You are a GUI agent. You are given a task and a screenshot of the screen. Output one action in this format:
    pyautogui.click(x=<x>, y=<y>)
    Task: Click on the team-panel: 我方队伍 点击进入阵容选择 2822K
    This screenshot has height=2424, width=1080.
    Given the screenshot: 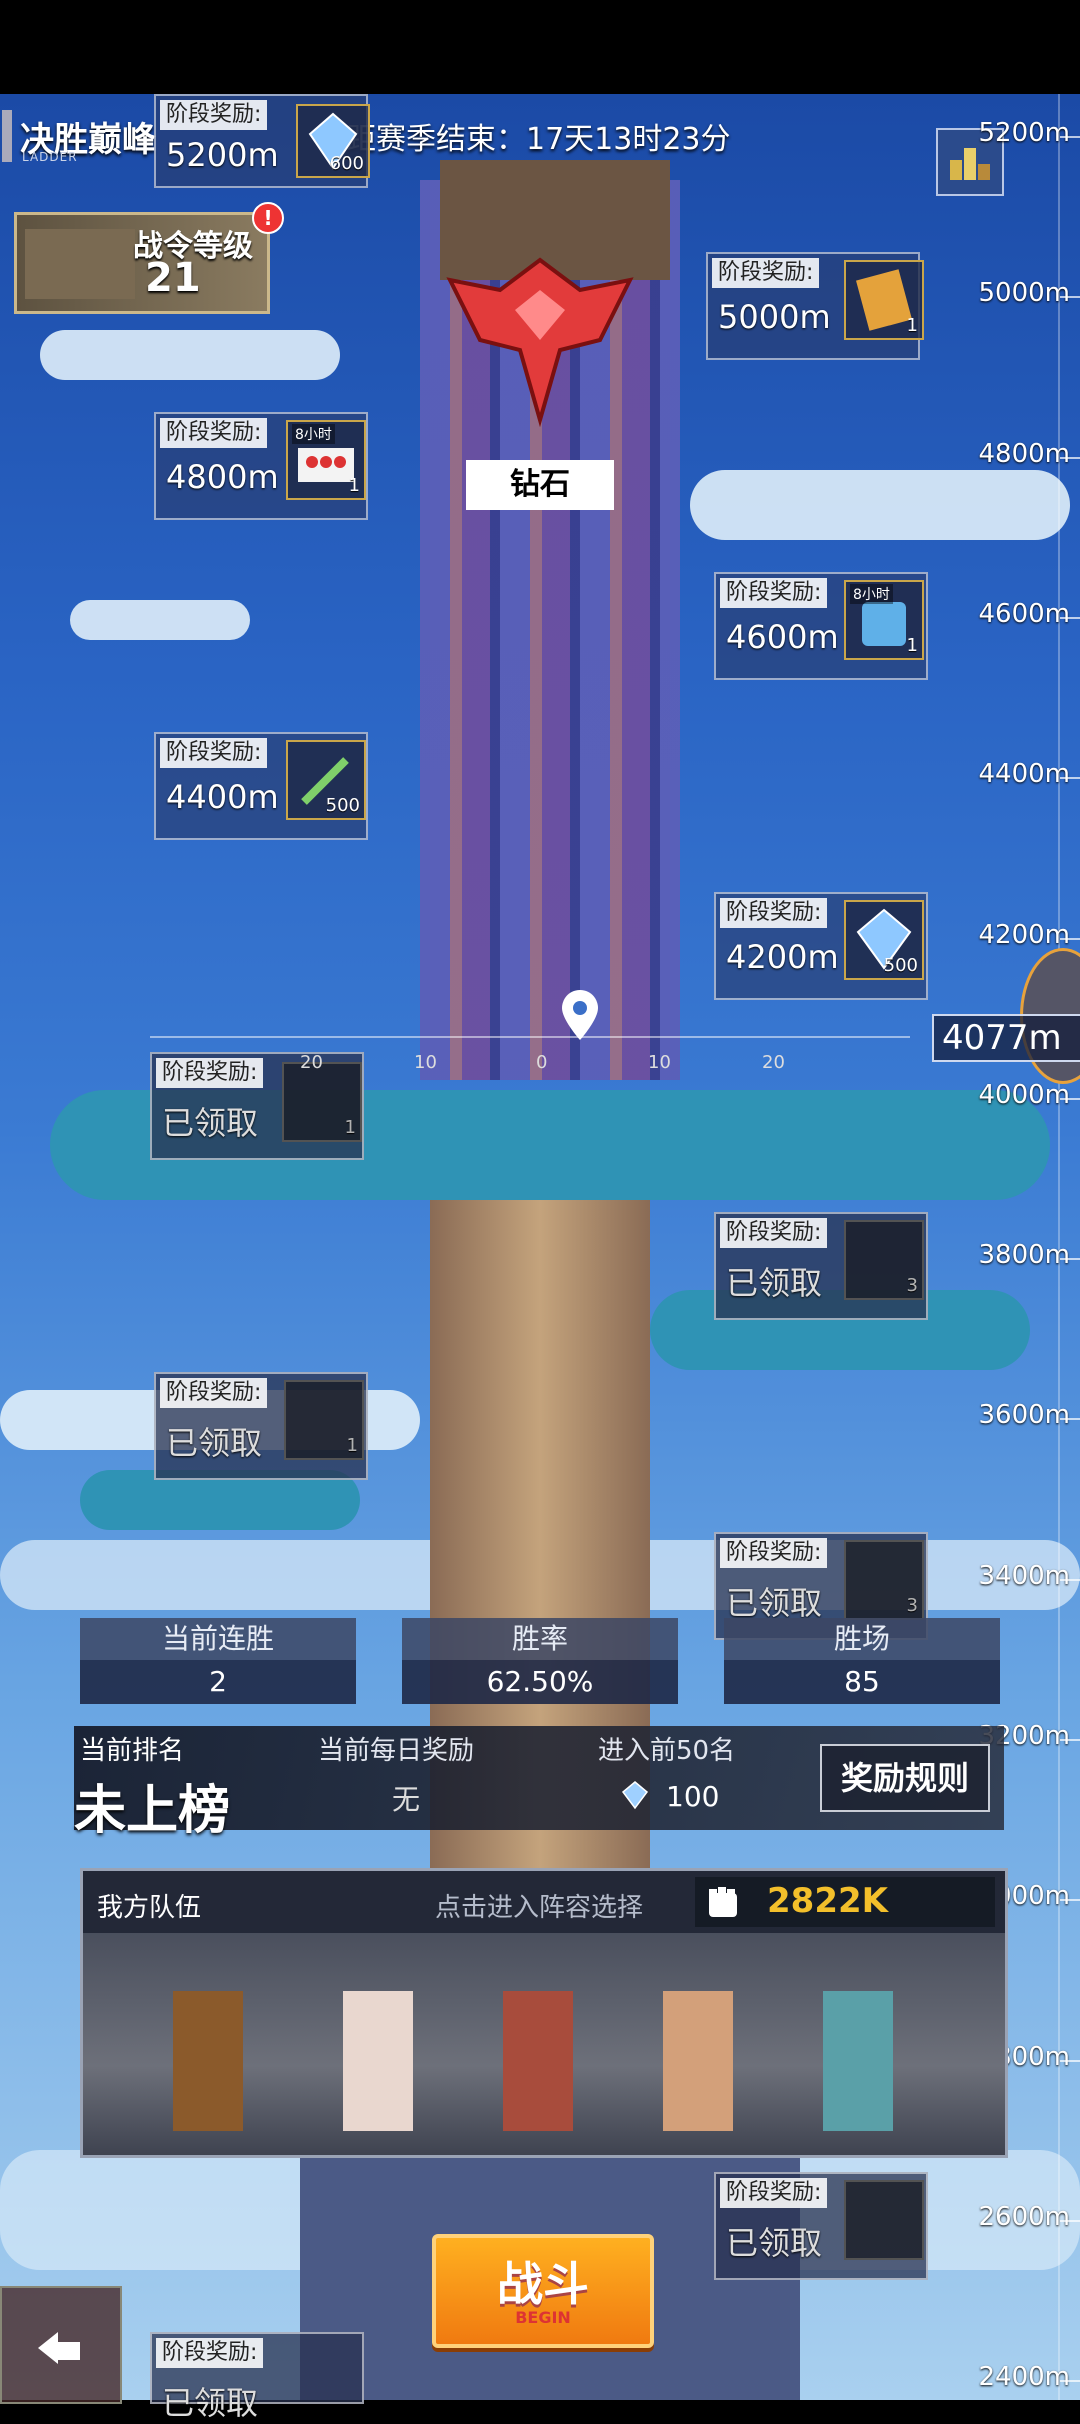 What is the action you would take?
    pyautogui.click(x=544, y=2013)
    